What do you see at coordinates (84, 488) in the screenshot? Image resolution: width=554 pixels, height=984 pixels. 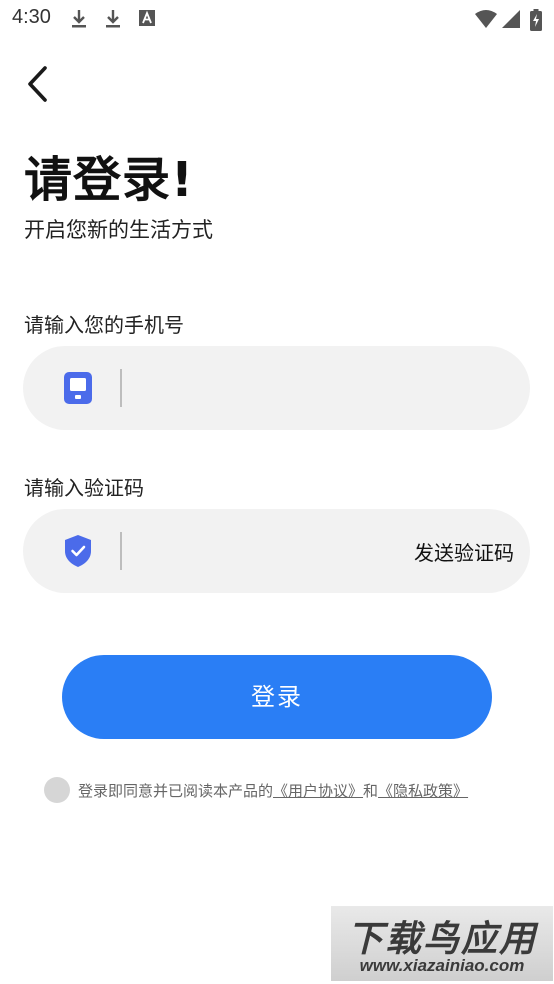 I see `code-label: 请输入验证码` at bounding box center [84, 488].